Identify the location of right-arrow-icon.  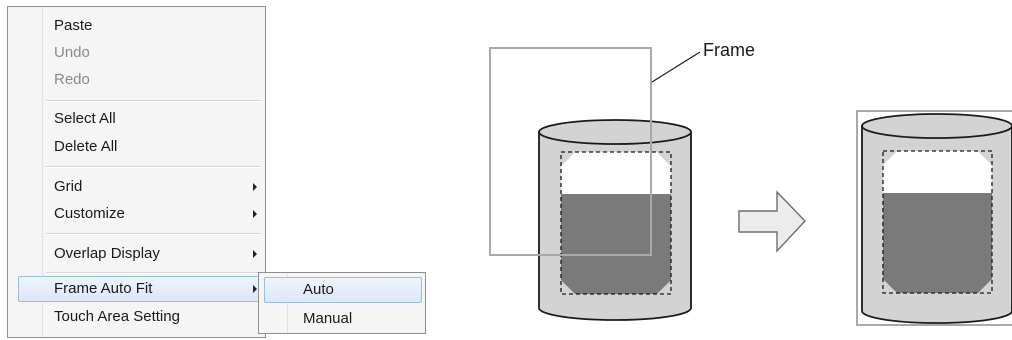
(772, 221).